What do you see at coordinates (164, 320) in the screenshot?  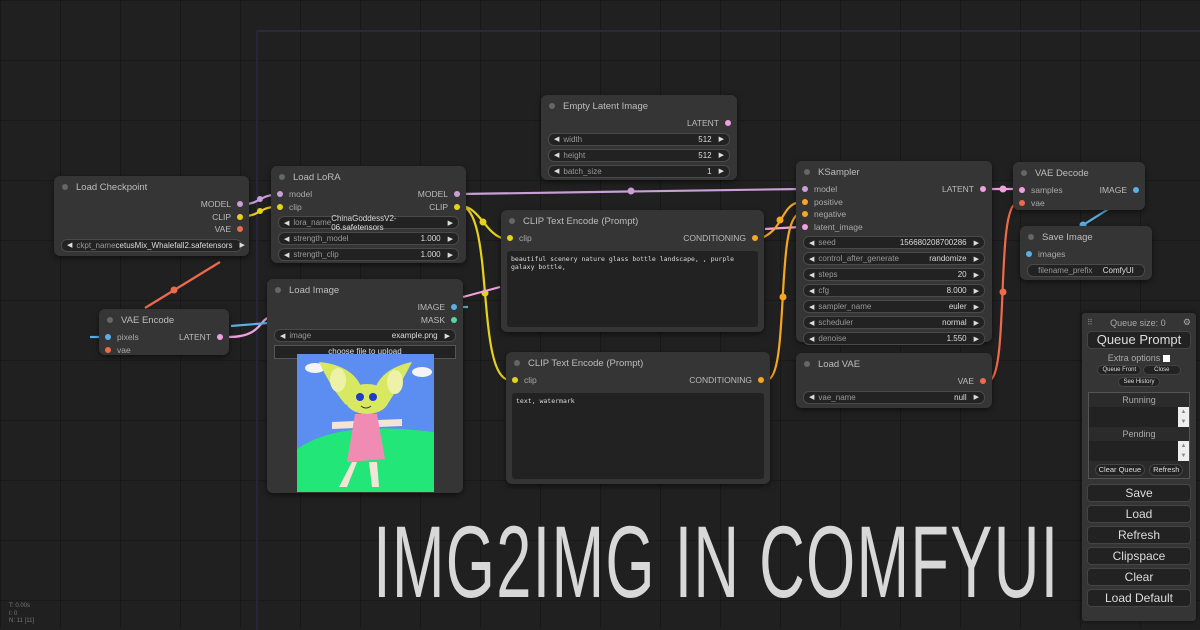 I see `node-title: VAE Encode` at bounding box center [164, 320].